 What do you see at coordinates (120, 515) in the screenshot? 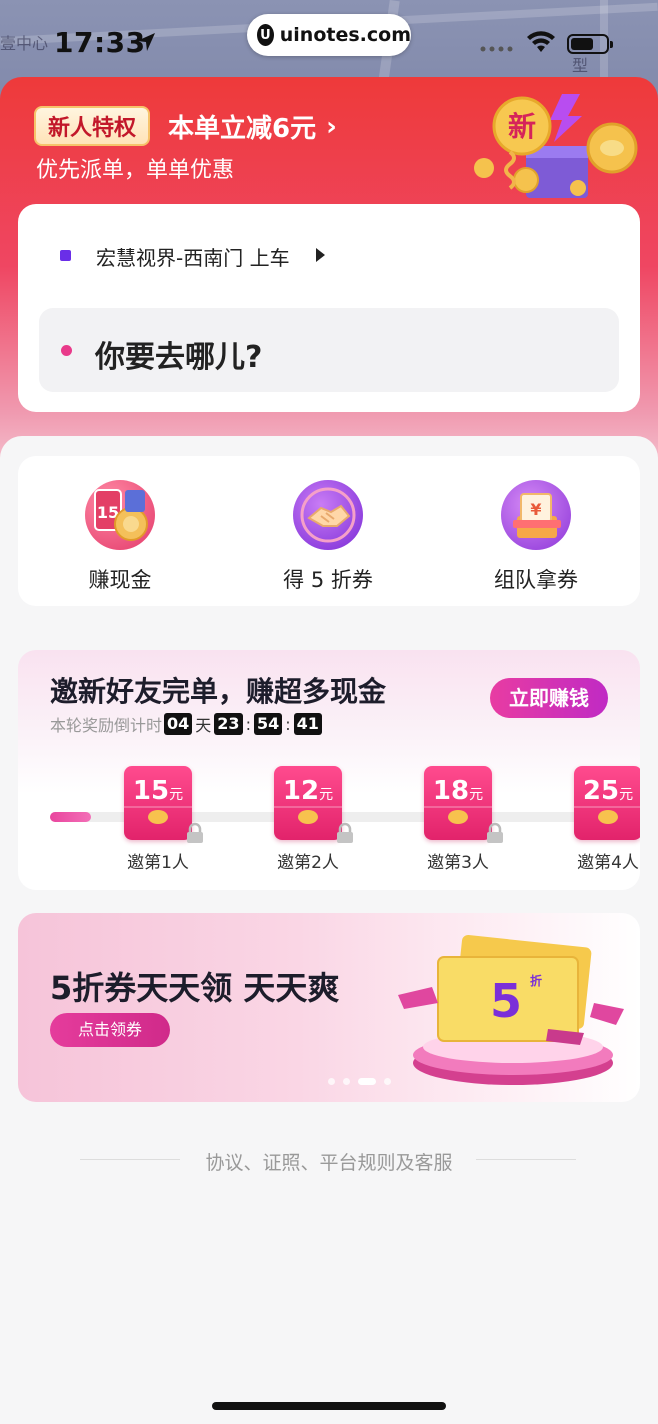
I see `cash-coins-icon: 15` at bounding box center [120, 515].